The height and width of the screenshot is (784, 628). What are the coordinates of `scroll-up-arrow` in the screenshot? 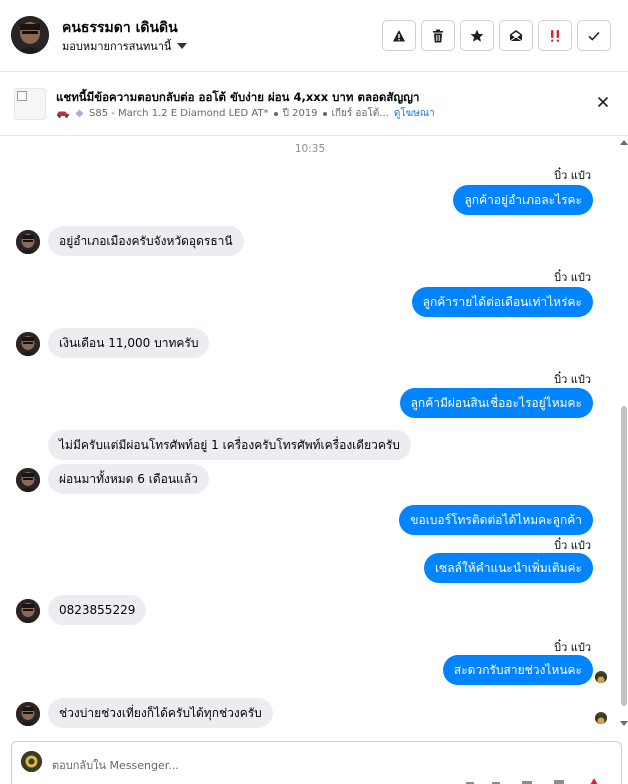 It's located at (624, 142).